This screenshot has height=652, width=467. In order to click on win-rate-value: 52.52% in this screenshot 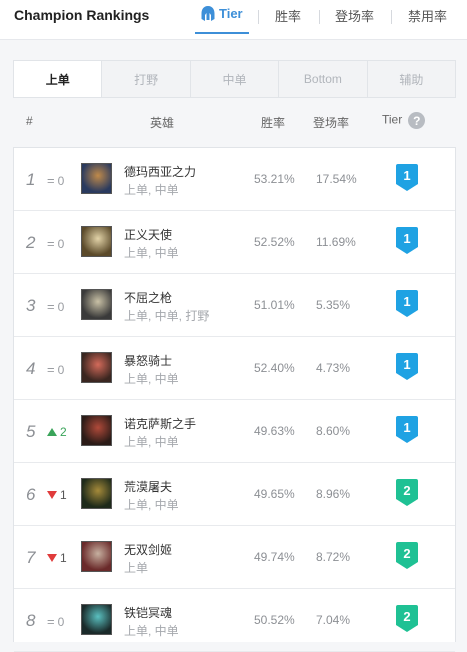, I will do `click(274, 242)`.